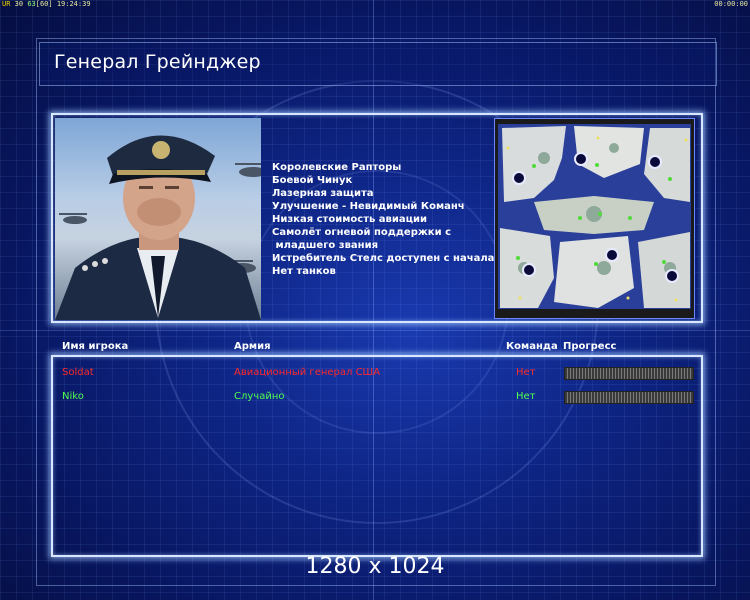 The image size is (750, 600). Describe the element at coordinates (158, 219) in the screenshot. I see `general-portrait-image` at that location.